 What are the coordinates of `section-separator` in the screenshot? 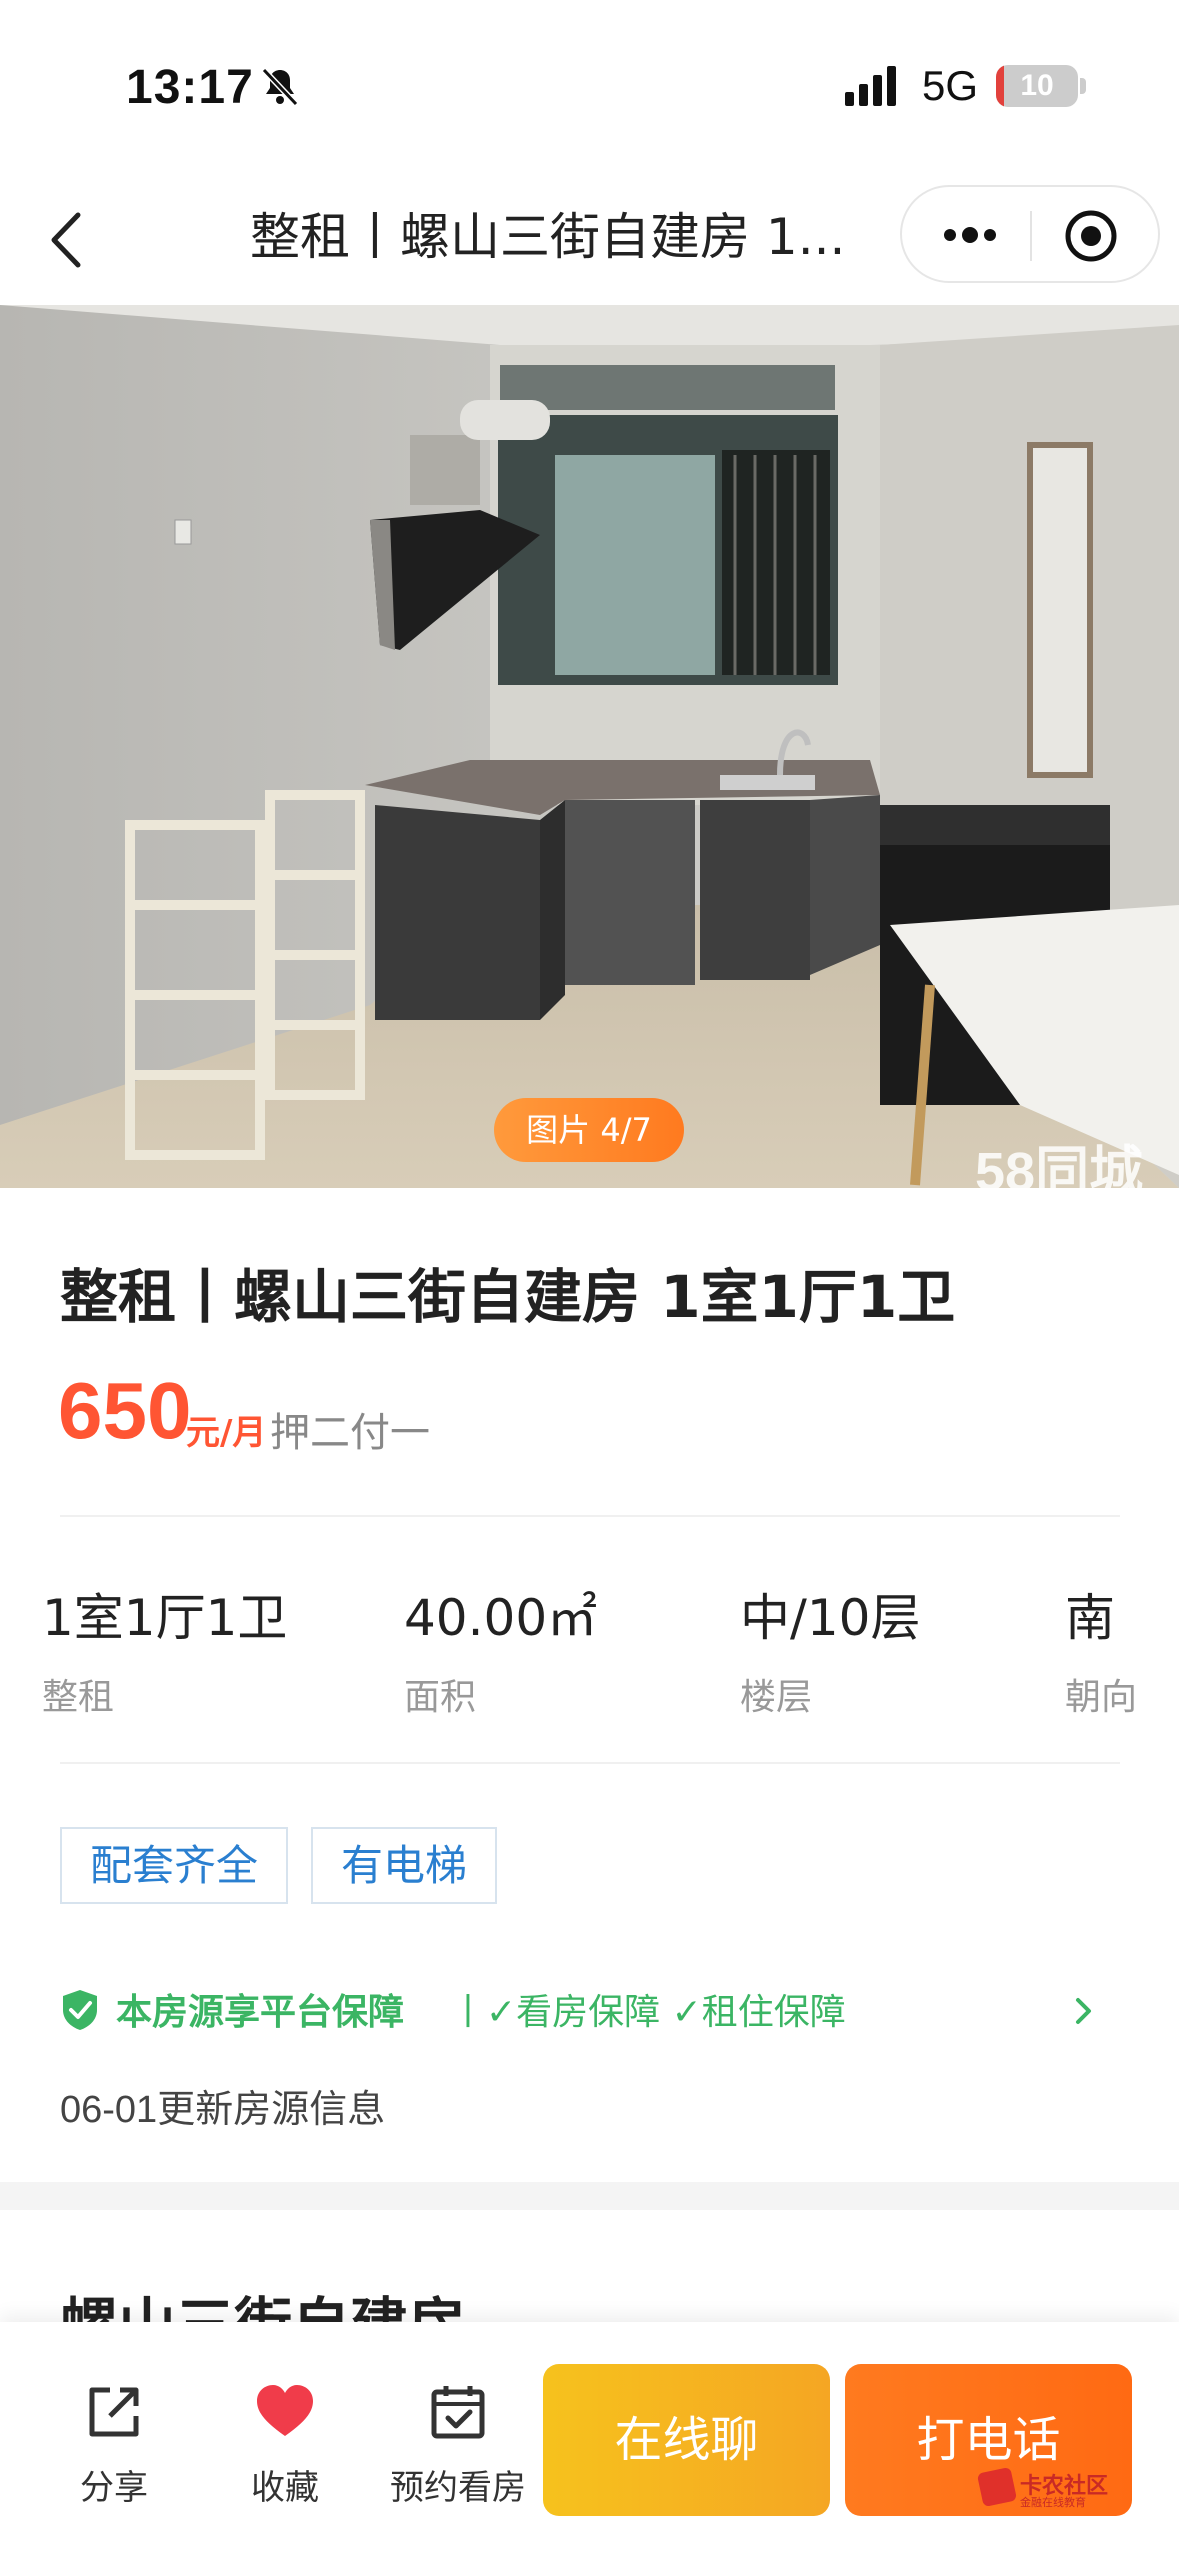 It's located at (589, 2196).